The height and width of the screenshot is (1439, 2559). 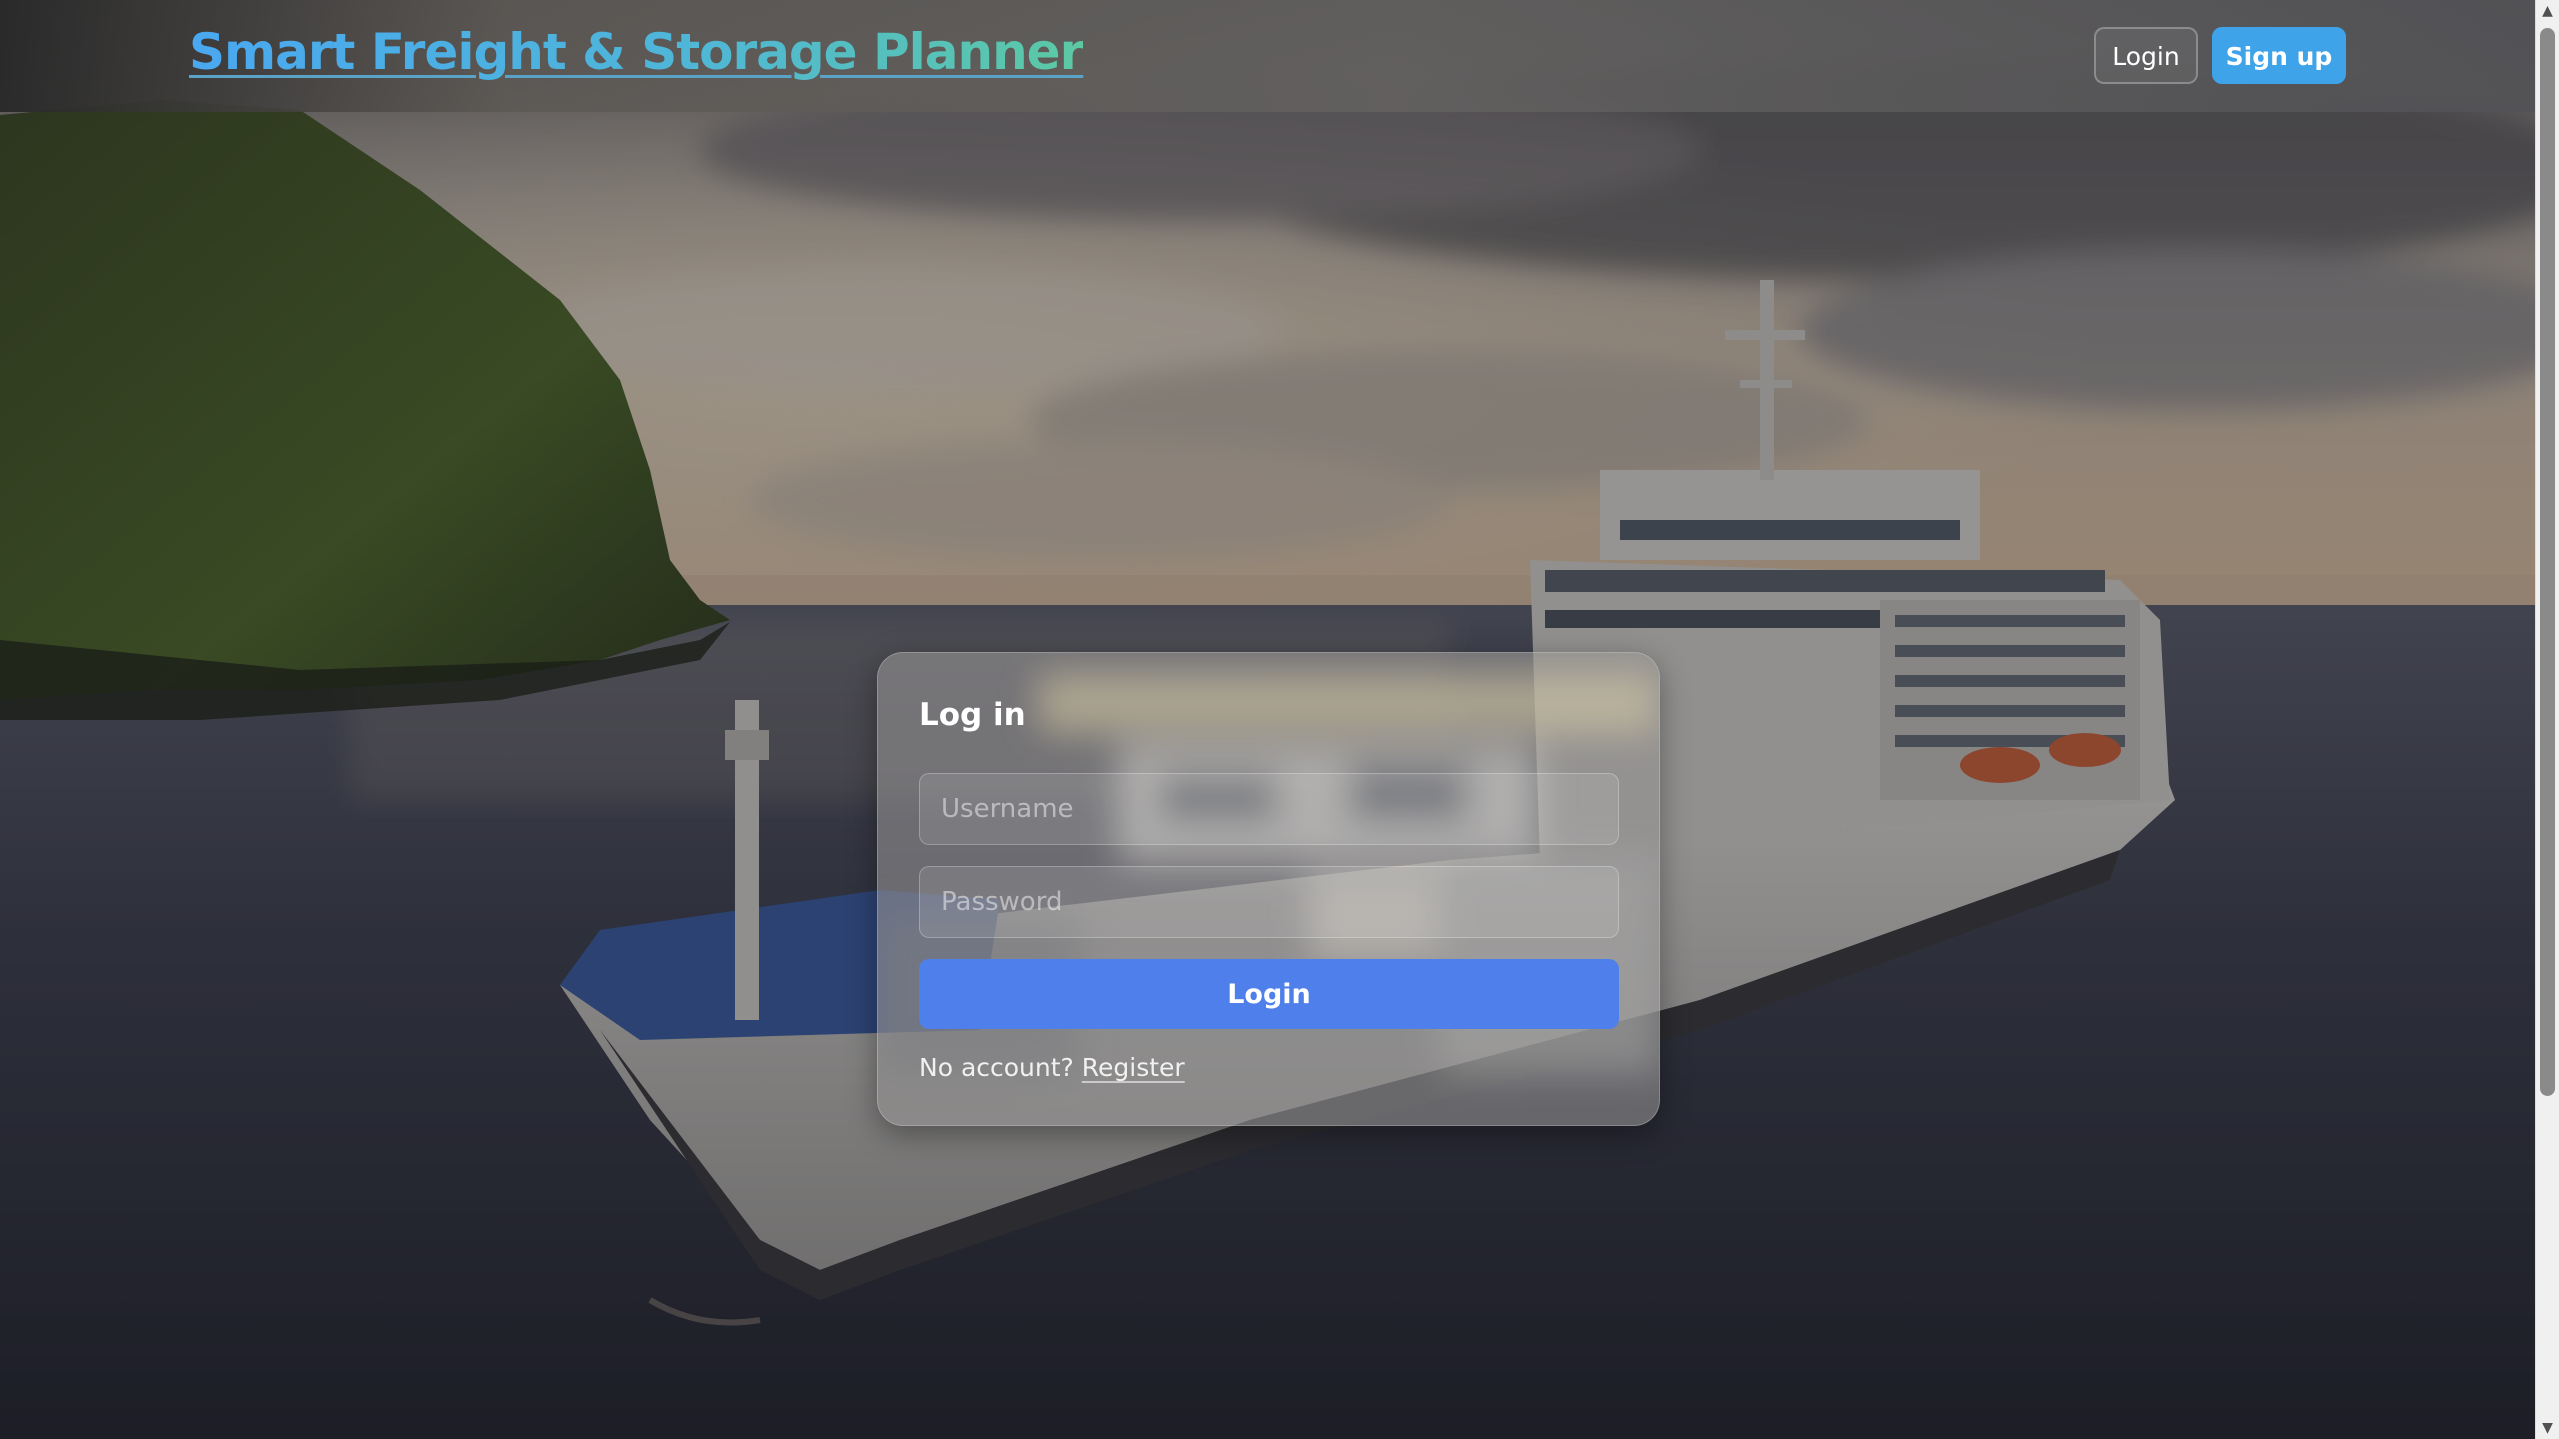 I want to click on no-account-text: No account?, so click(x=996, y=1067).